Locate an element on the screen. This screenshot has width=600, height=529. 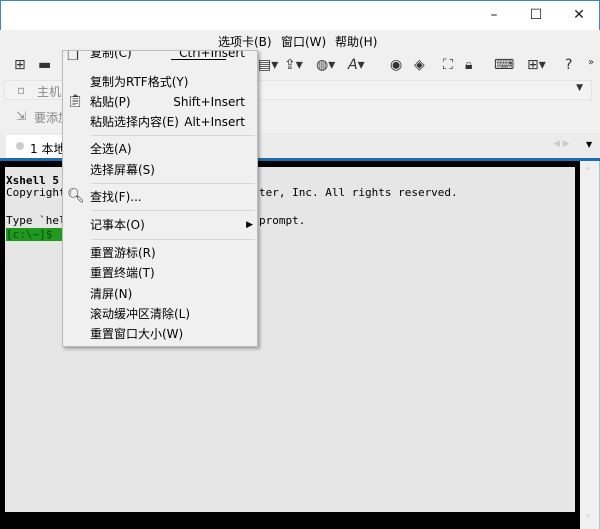
keyboard-icon: ⌨ is located at coordinates (504, 65).